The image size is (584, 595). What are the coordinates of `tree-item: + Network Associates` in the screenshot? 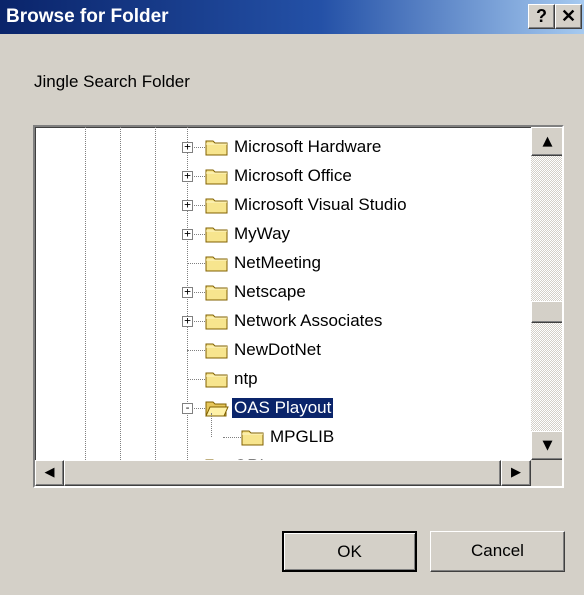 It's located at (283, 321).